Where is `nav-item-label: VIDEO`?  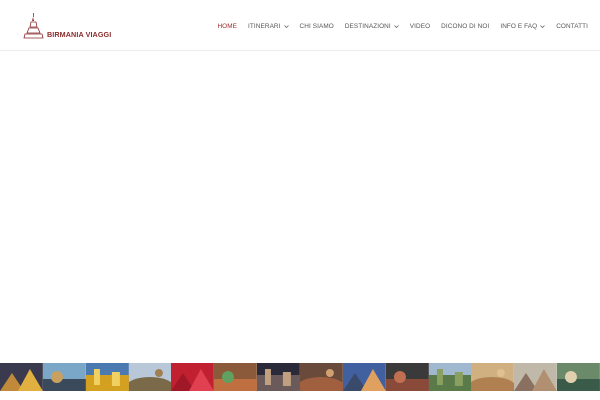 nav-item-label: VIDEO is located at coordinates (420, 26).